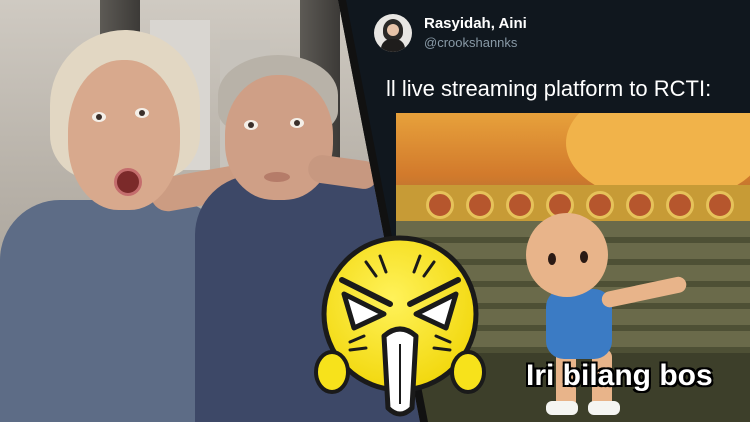  Describe the element at coordinates (471, 42) in the screenshot. I see `tweet-handle: @crookshannks` at that location.